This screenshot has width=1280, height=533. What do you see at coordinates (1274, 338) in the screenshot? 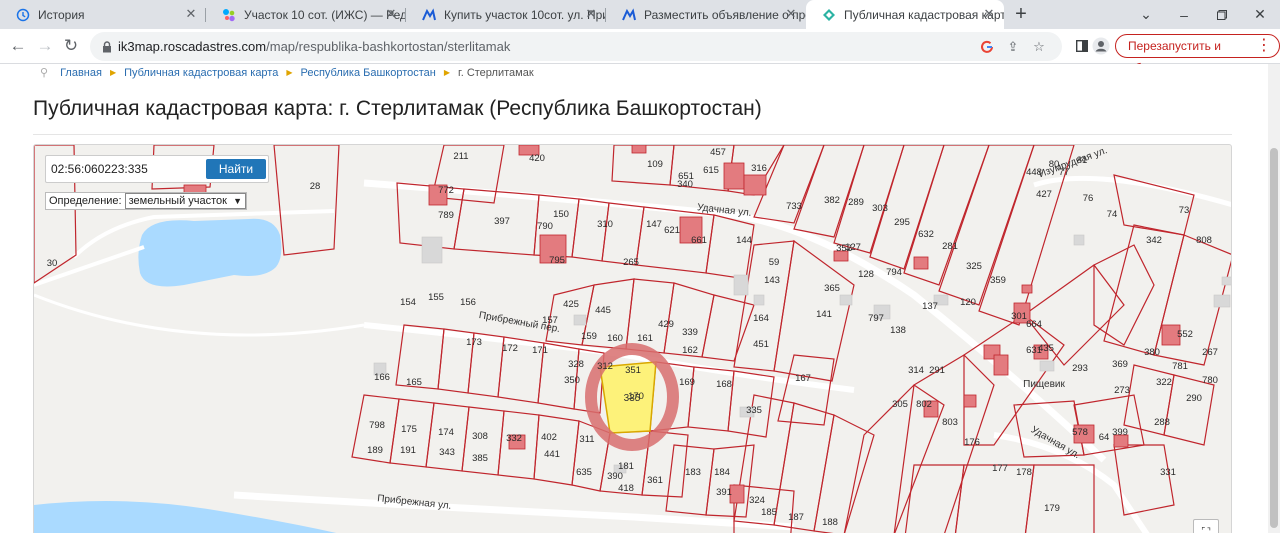
I see `scrollbar-thumb` at bounding box center [1274, 338].